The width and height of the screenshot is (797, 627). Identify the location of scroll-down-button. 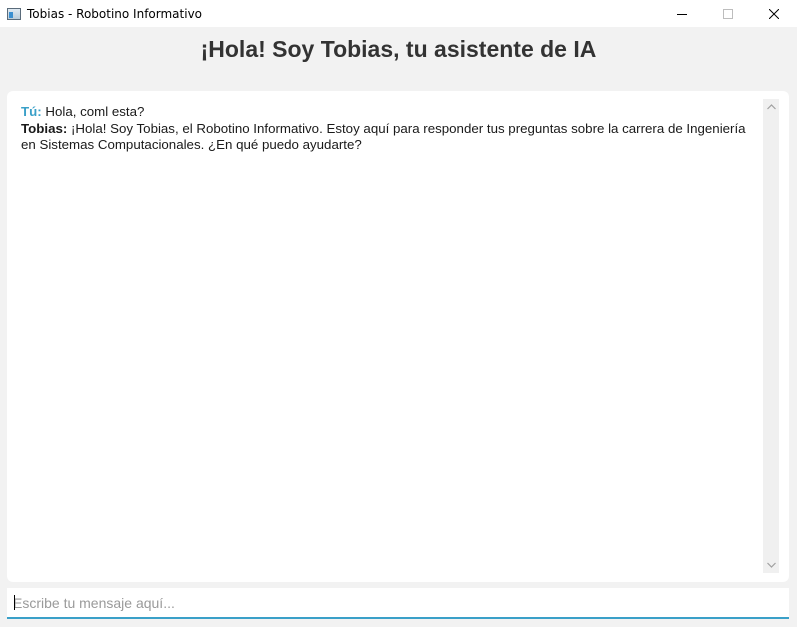
(771, 565).